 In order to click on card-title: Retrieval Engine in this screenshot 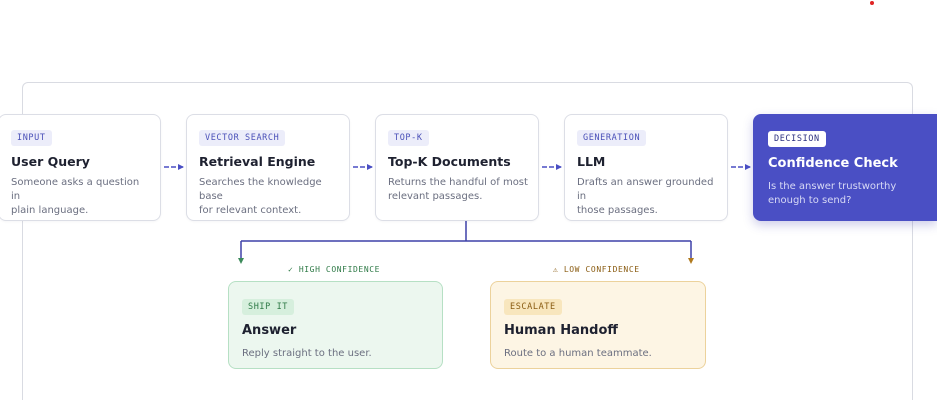, I will do `click(257, 161)`.